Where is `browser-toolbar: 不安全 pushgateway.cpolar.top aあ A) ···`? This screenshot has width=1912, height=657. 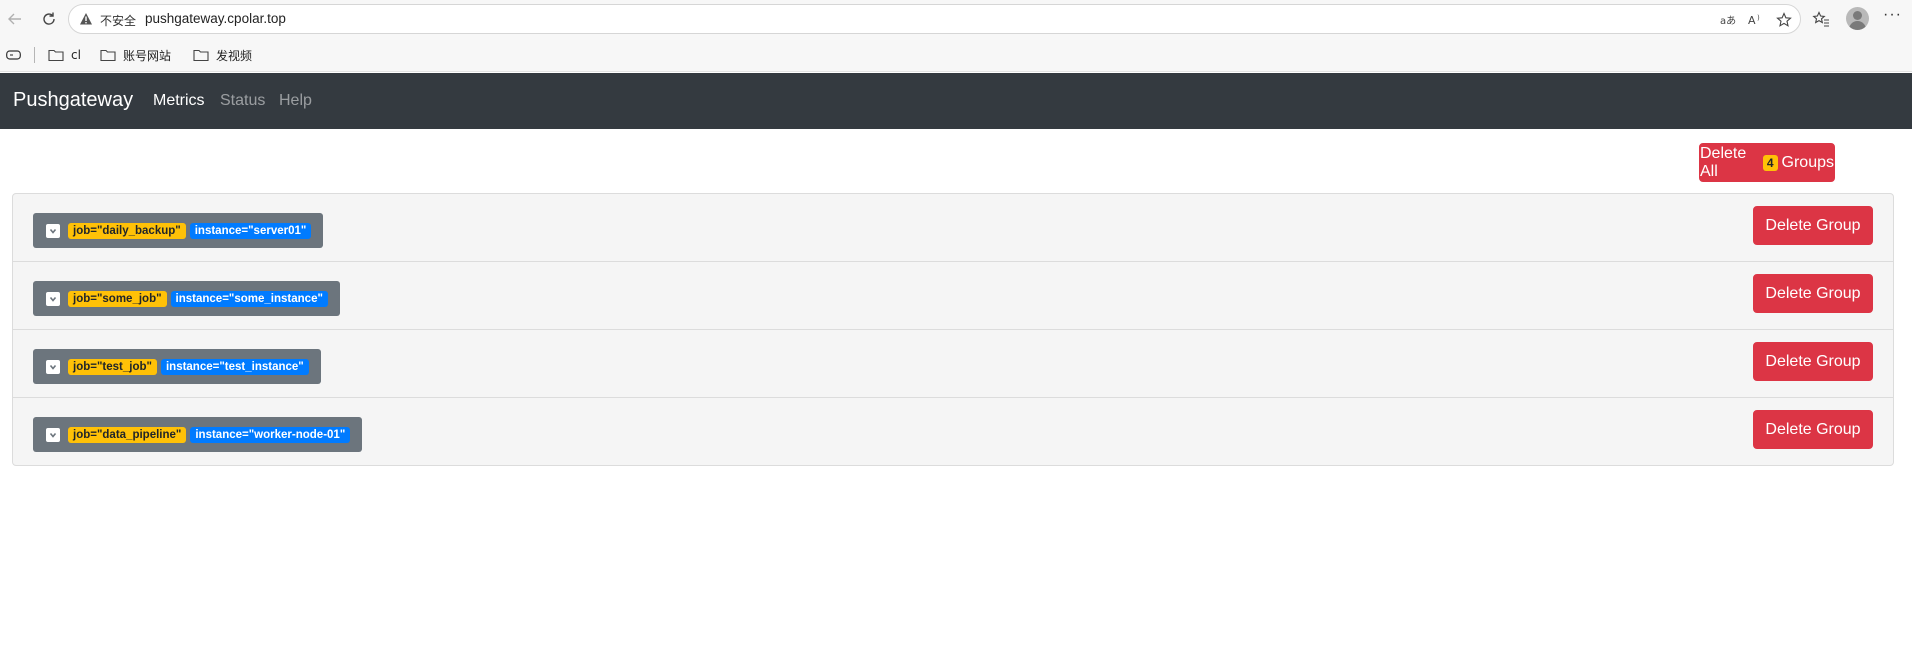 browser-toolbar: 不安全 pushgateway.cpolar.top aあ A) ··· is located at coordinates (956, 19).